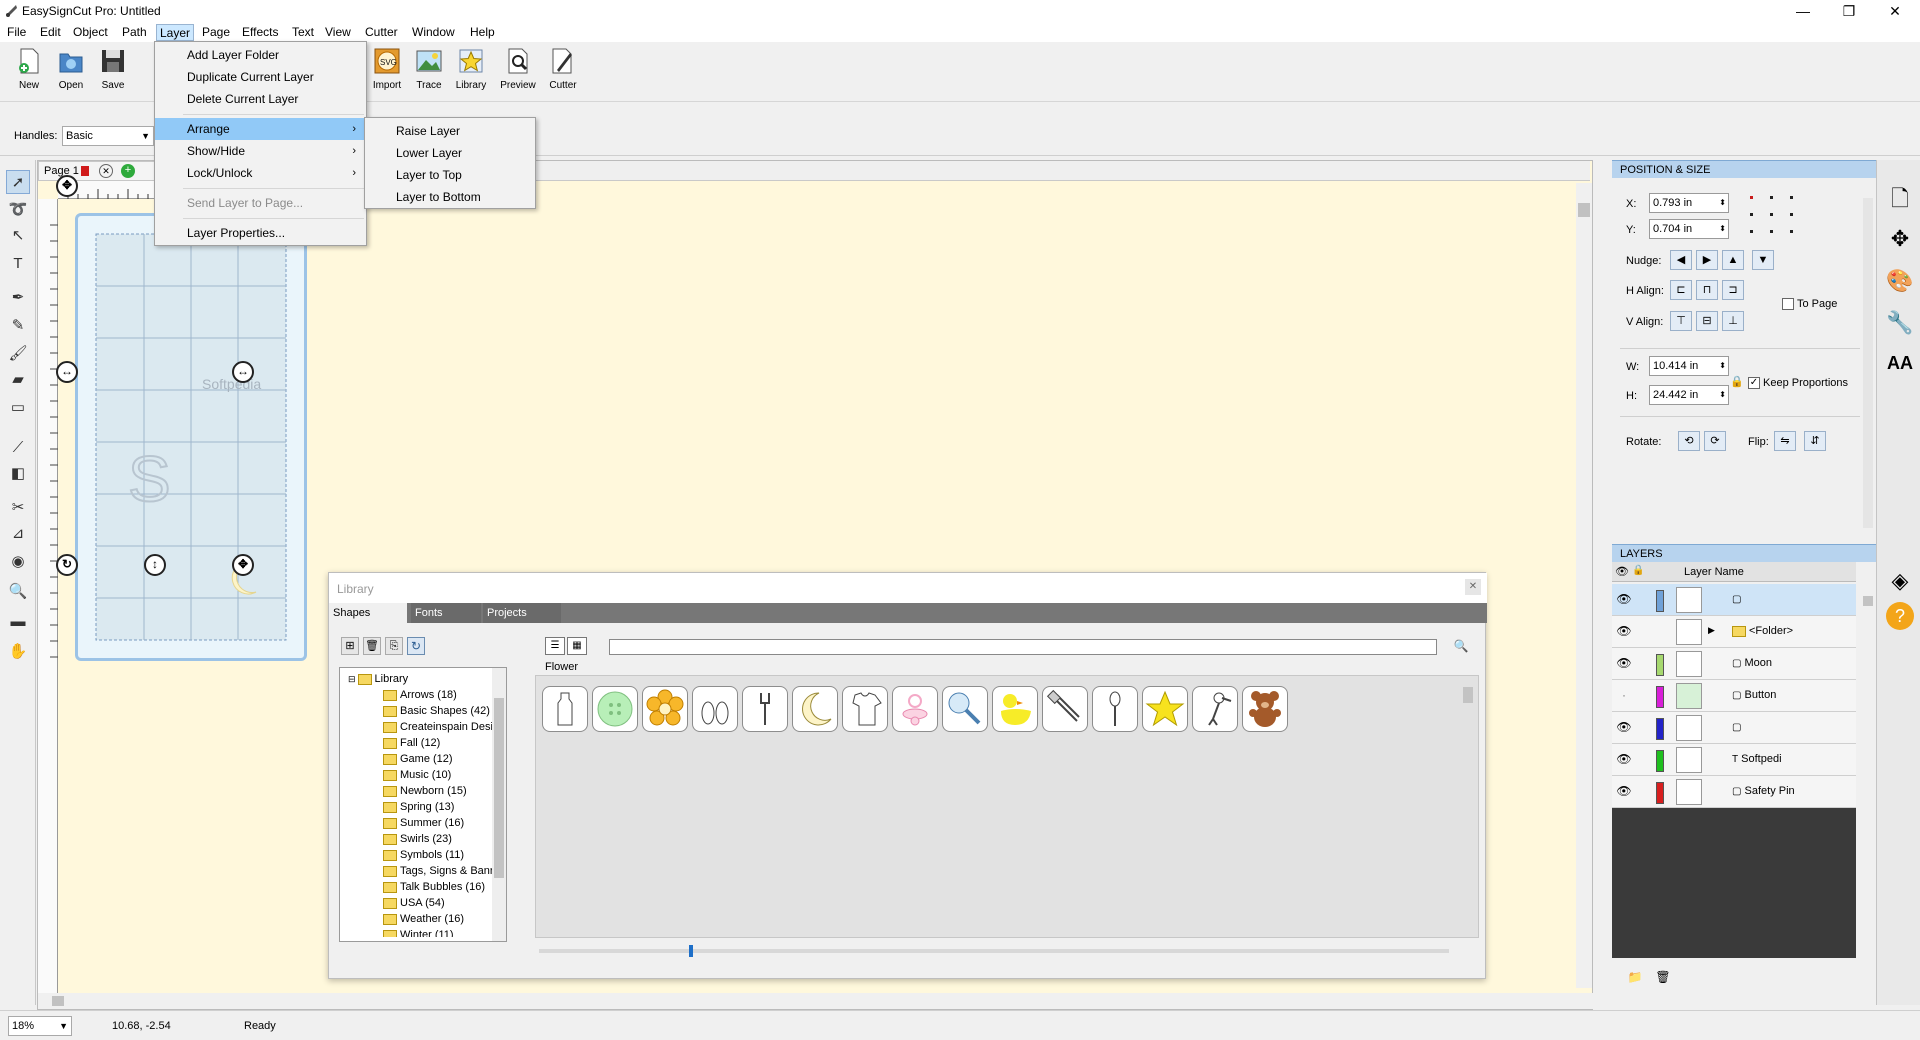 The width and height of the screenshot is (1920, 1040). I want to click on align-top-icon: ⊤, so click(1681, 321).